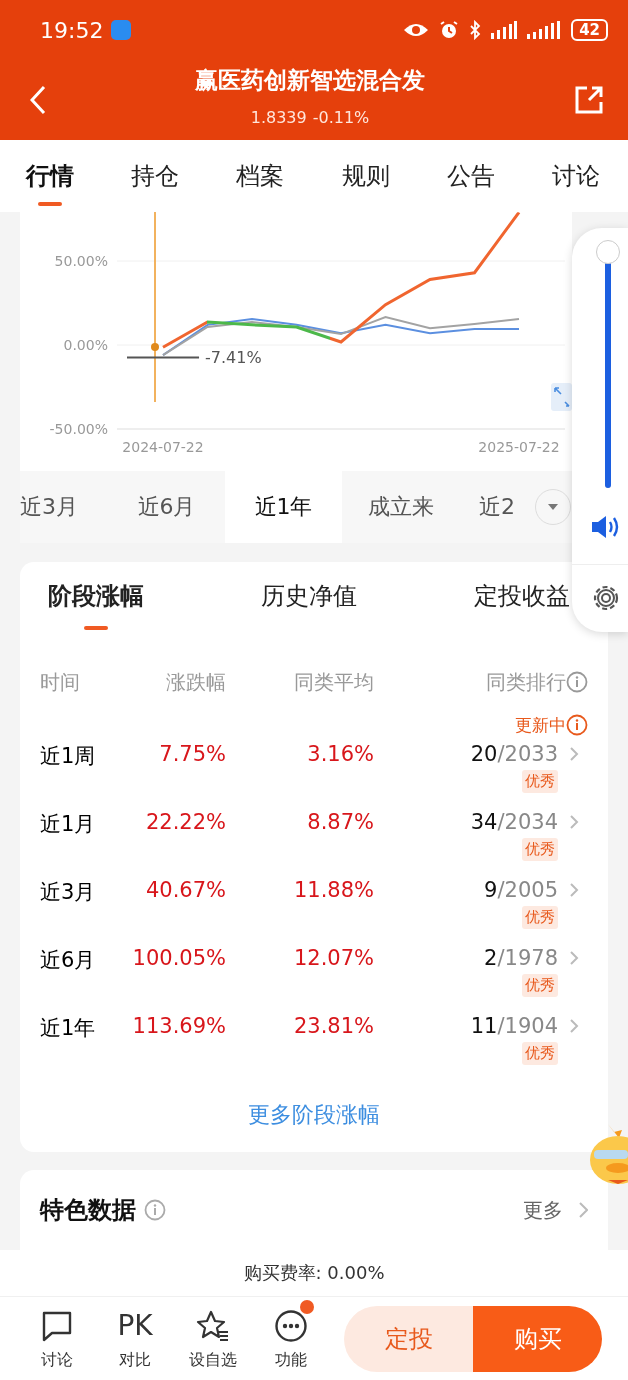 This screenshot has width=628, height=1380. I want to click on status-time: 19:52, so click(72, 30).